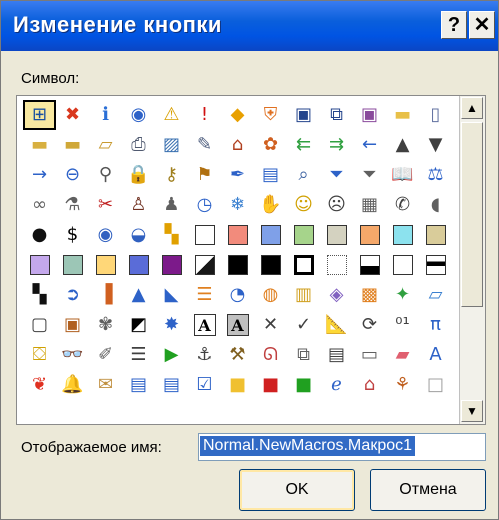 The width and height of the screenshot is (499, 520). What do you see at coordinates (171, 115) in the screenshot?
I see `symbol-cell: ⚠` at bounding box center [171, 115].